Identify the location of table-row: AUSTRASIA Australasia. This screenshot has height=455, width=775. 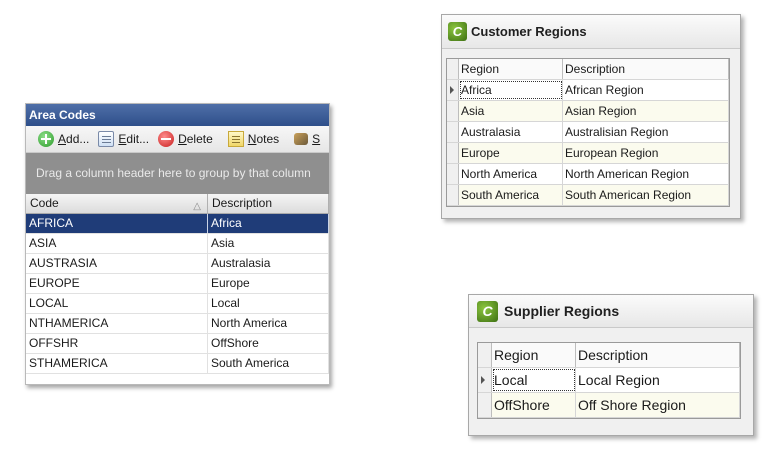
(177, 264).